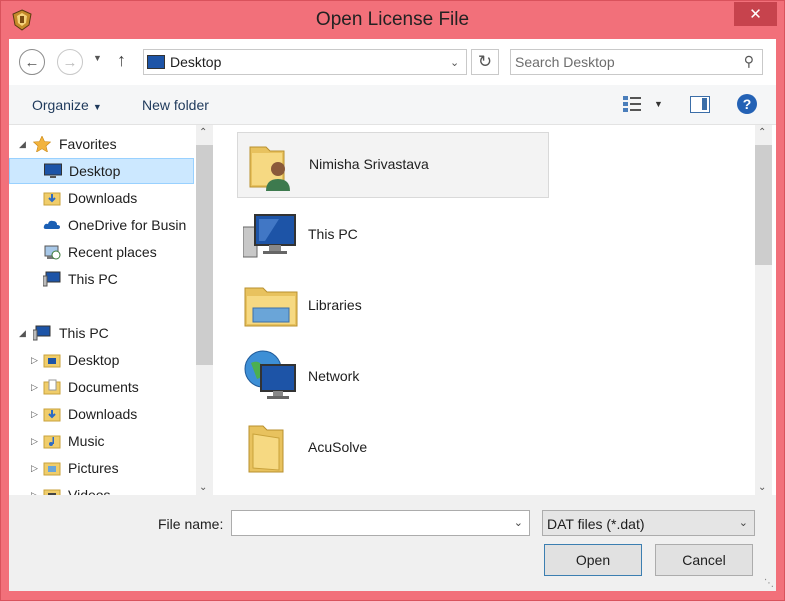 The height and width of the screenshot is (601, 785). Describe the element at coordinates (52, 442) in the screenshot. I see `music-folder-icon` at that location.